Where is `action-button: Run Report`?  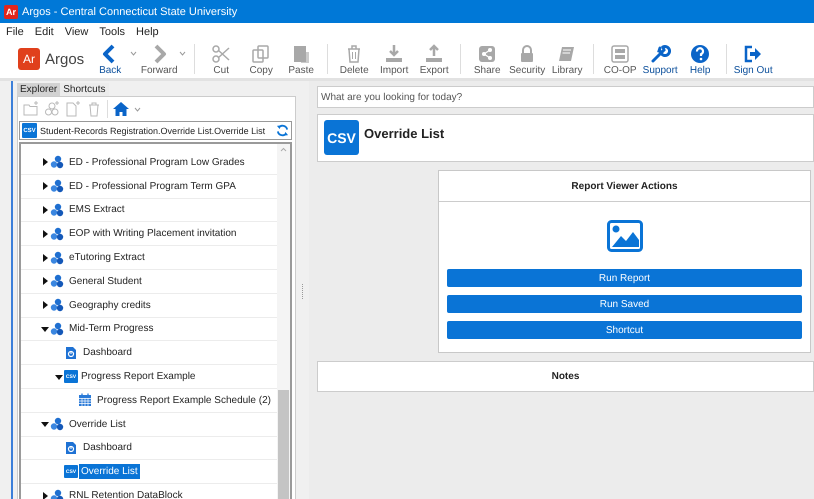 action-button: Run Report is located at coordinates (624, 278).